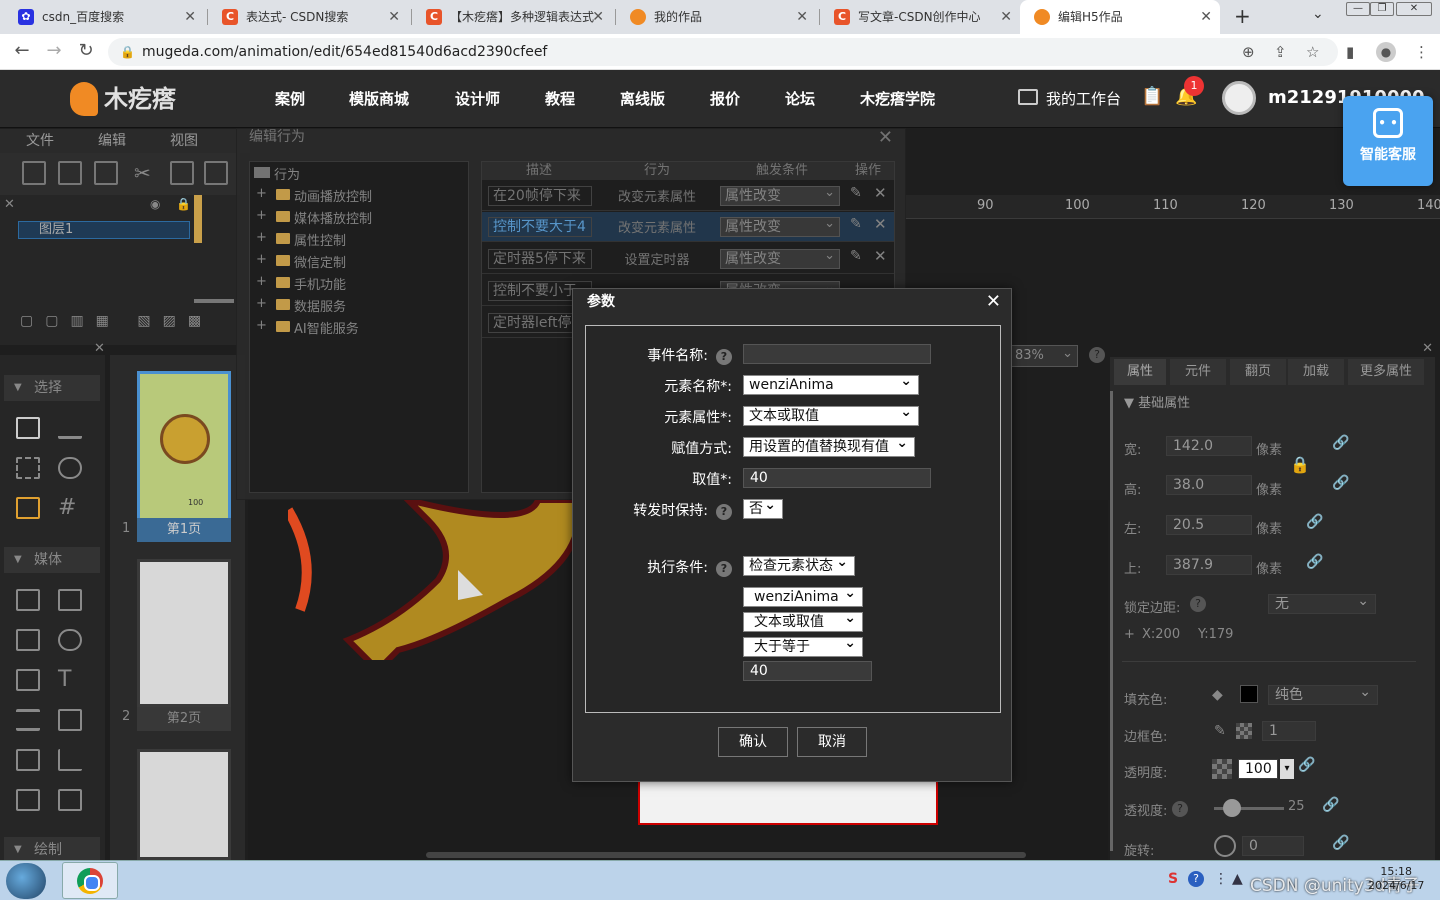  I want to click on tray-expand-icon: ▲, so click(1237, 879).